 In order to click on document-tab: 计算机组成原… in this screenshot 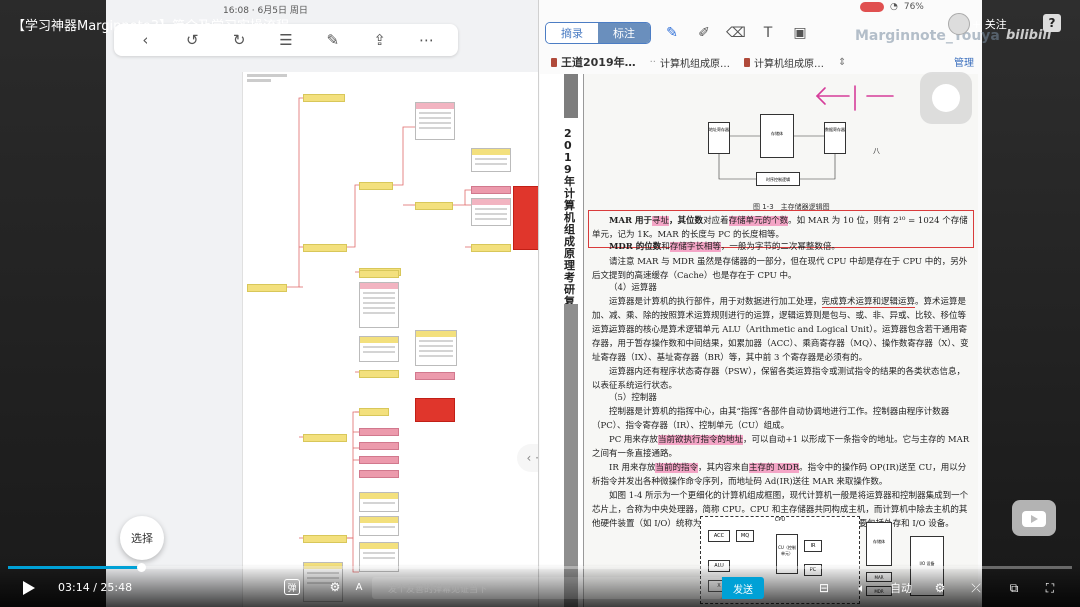, I will do `click(783, 62)`.